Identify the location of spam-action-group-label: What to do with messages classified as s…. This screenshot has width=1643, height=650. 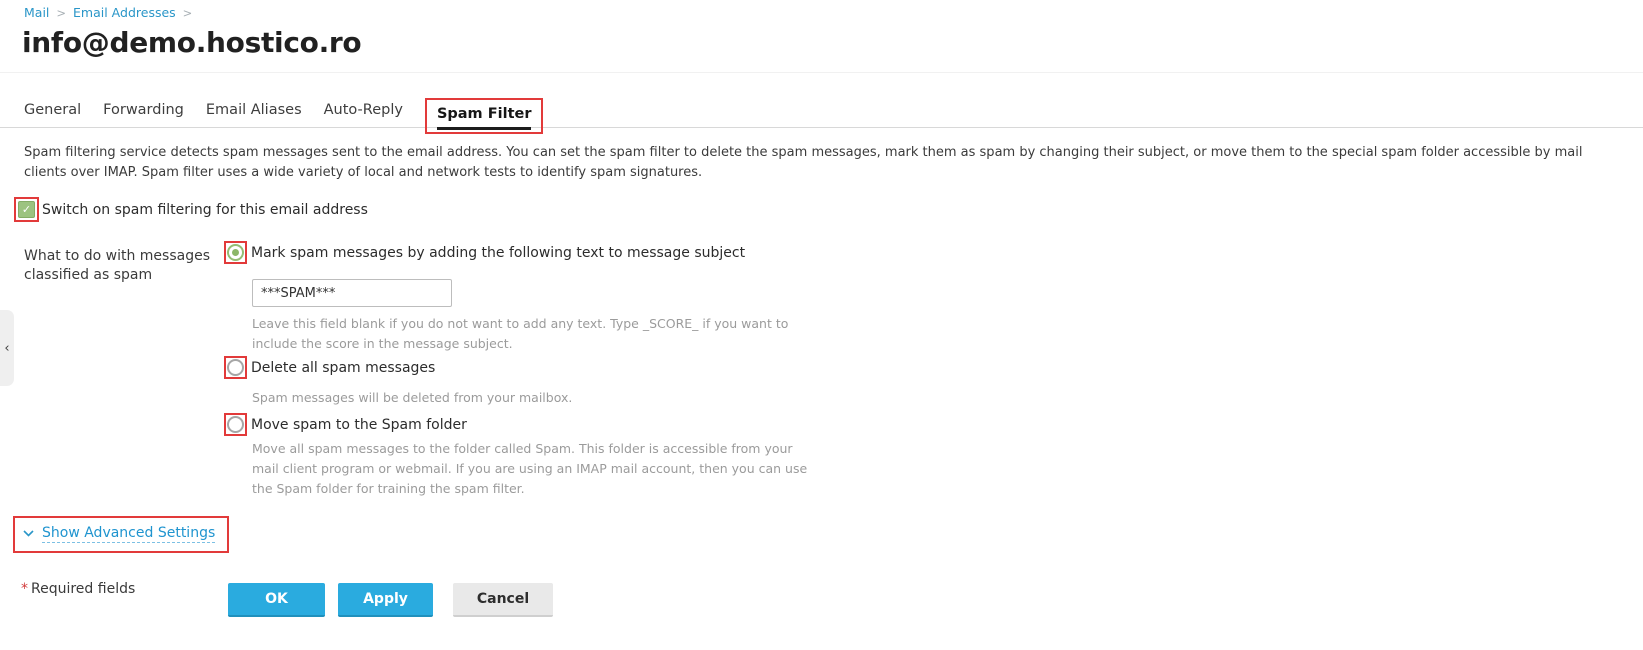
(117, 265).